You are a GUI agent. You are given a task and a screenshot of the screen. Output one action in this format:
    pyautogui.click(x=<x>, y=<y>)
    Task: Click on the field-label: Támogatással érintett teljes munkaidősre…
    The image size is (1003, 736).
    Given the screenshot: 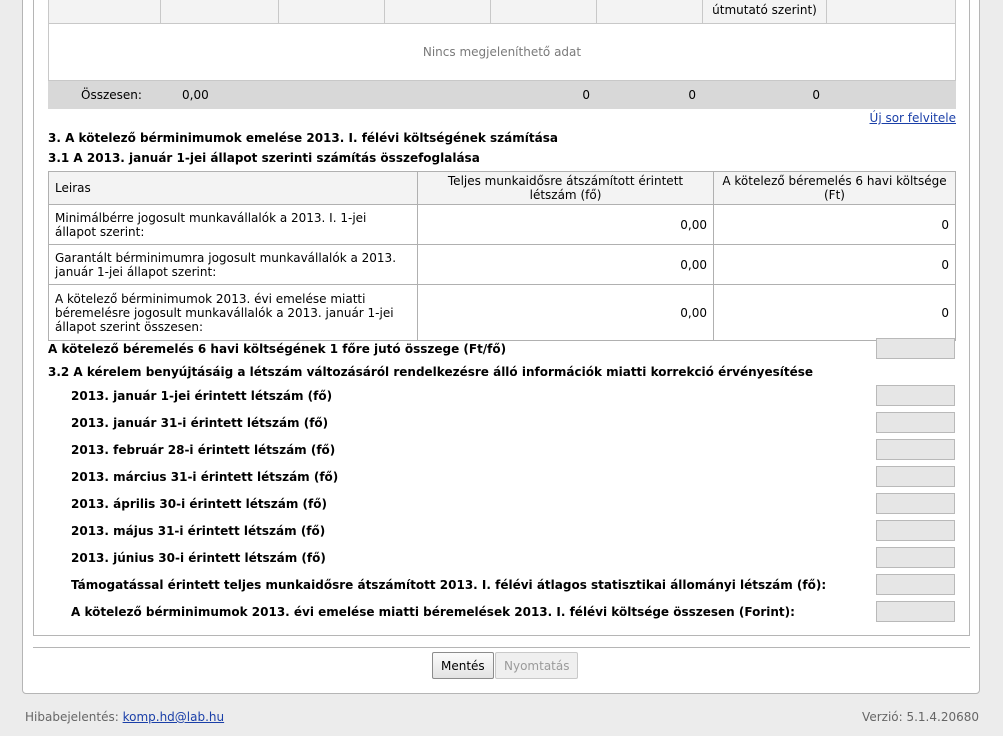 What is the action you would take?
    pyautogui.click(x=449, y=585)
    